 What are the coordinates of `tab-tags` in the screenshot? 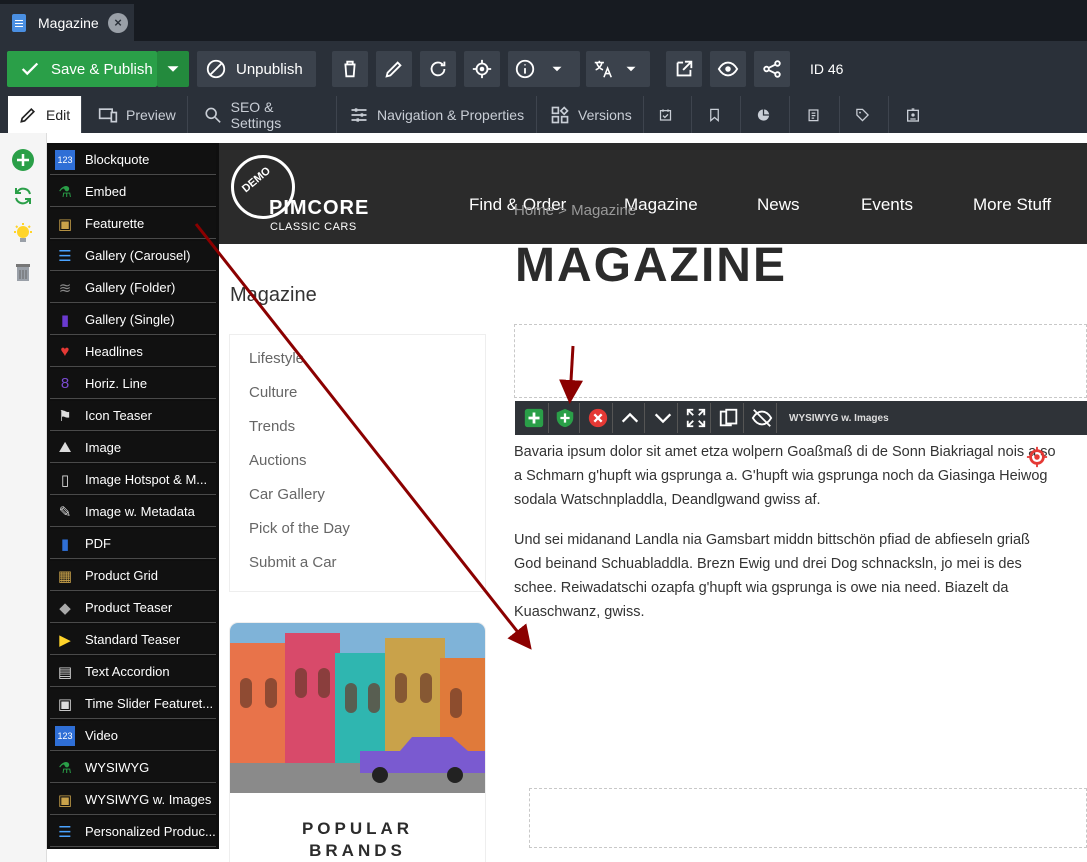 It's located at (867, 114).